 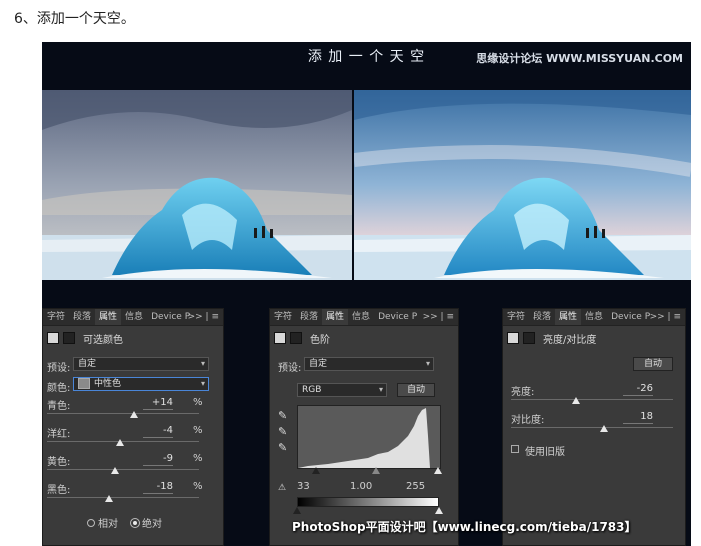 I want to click on output-black-thumb, so click(x=297, y=510).